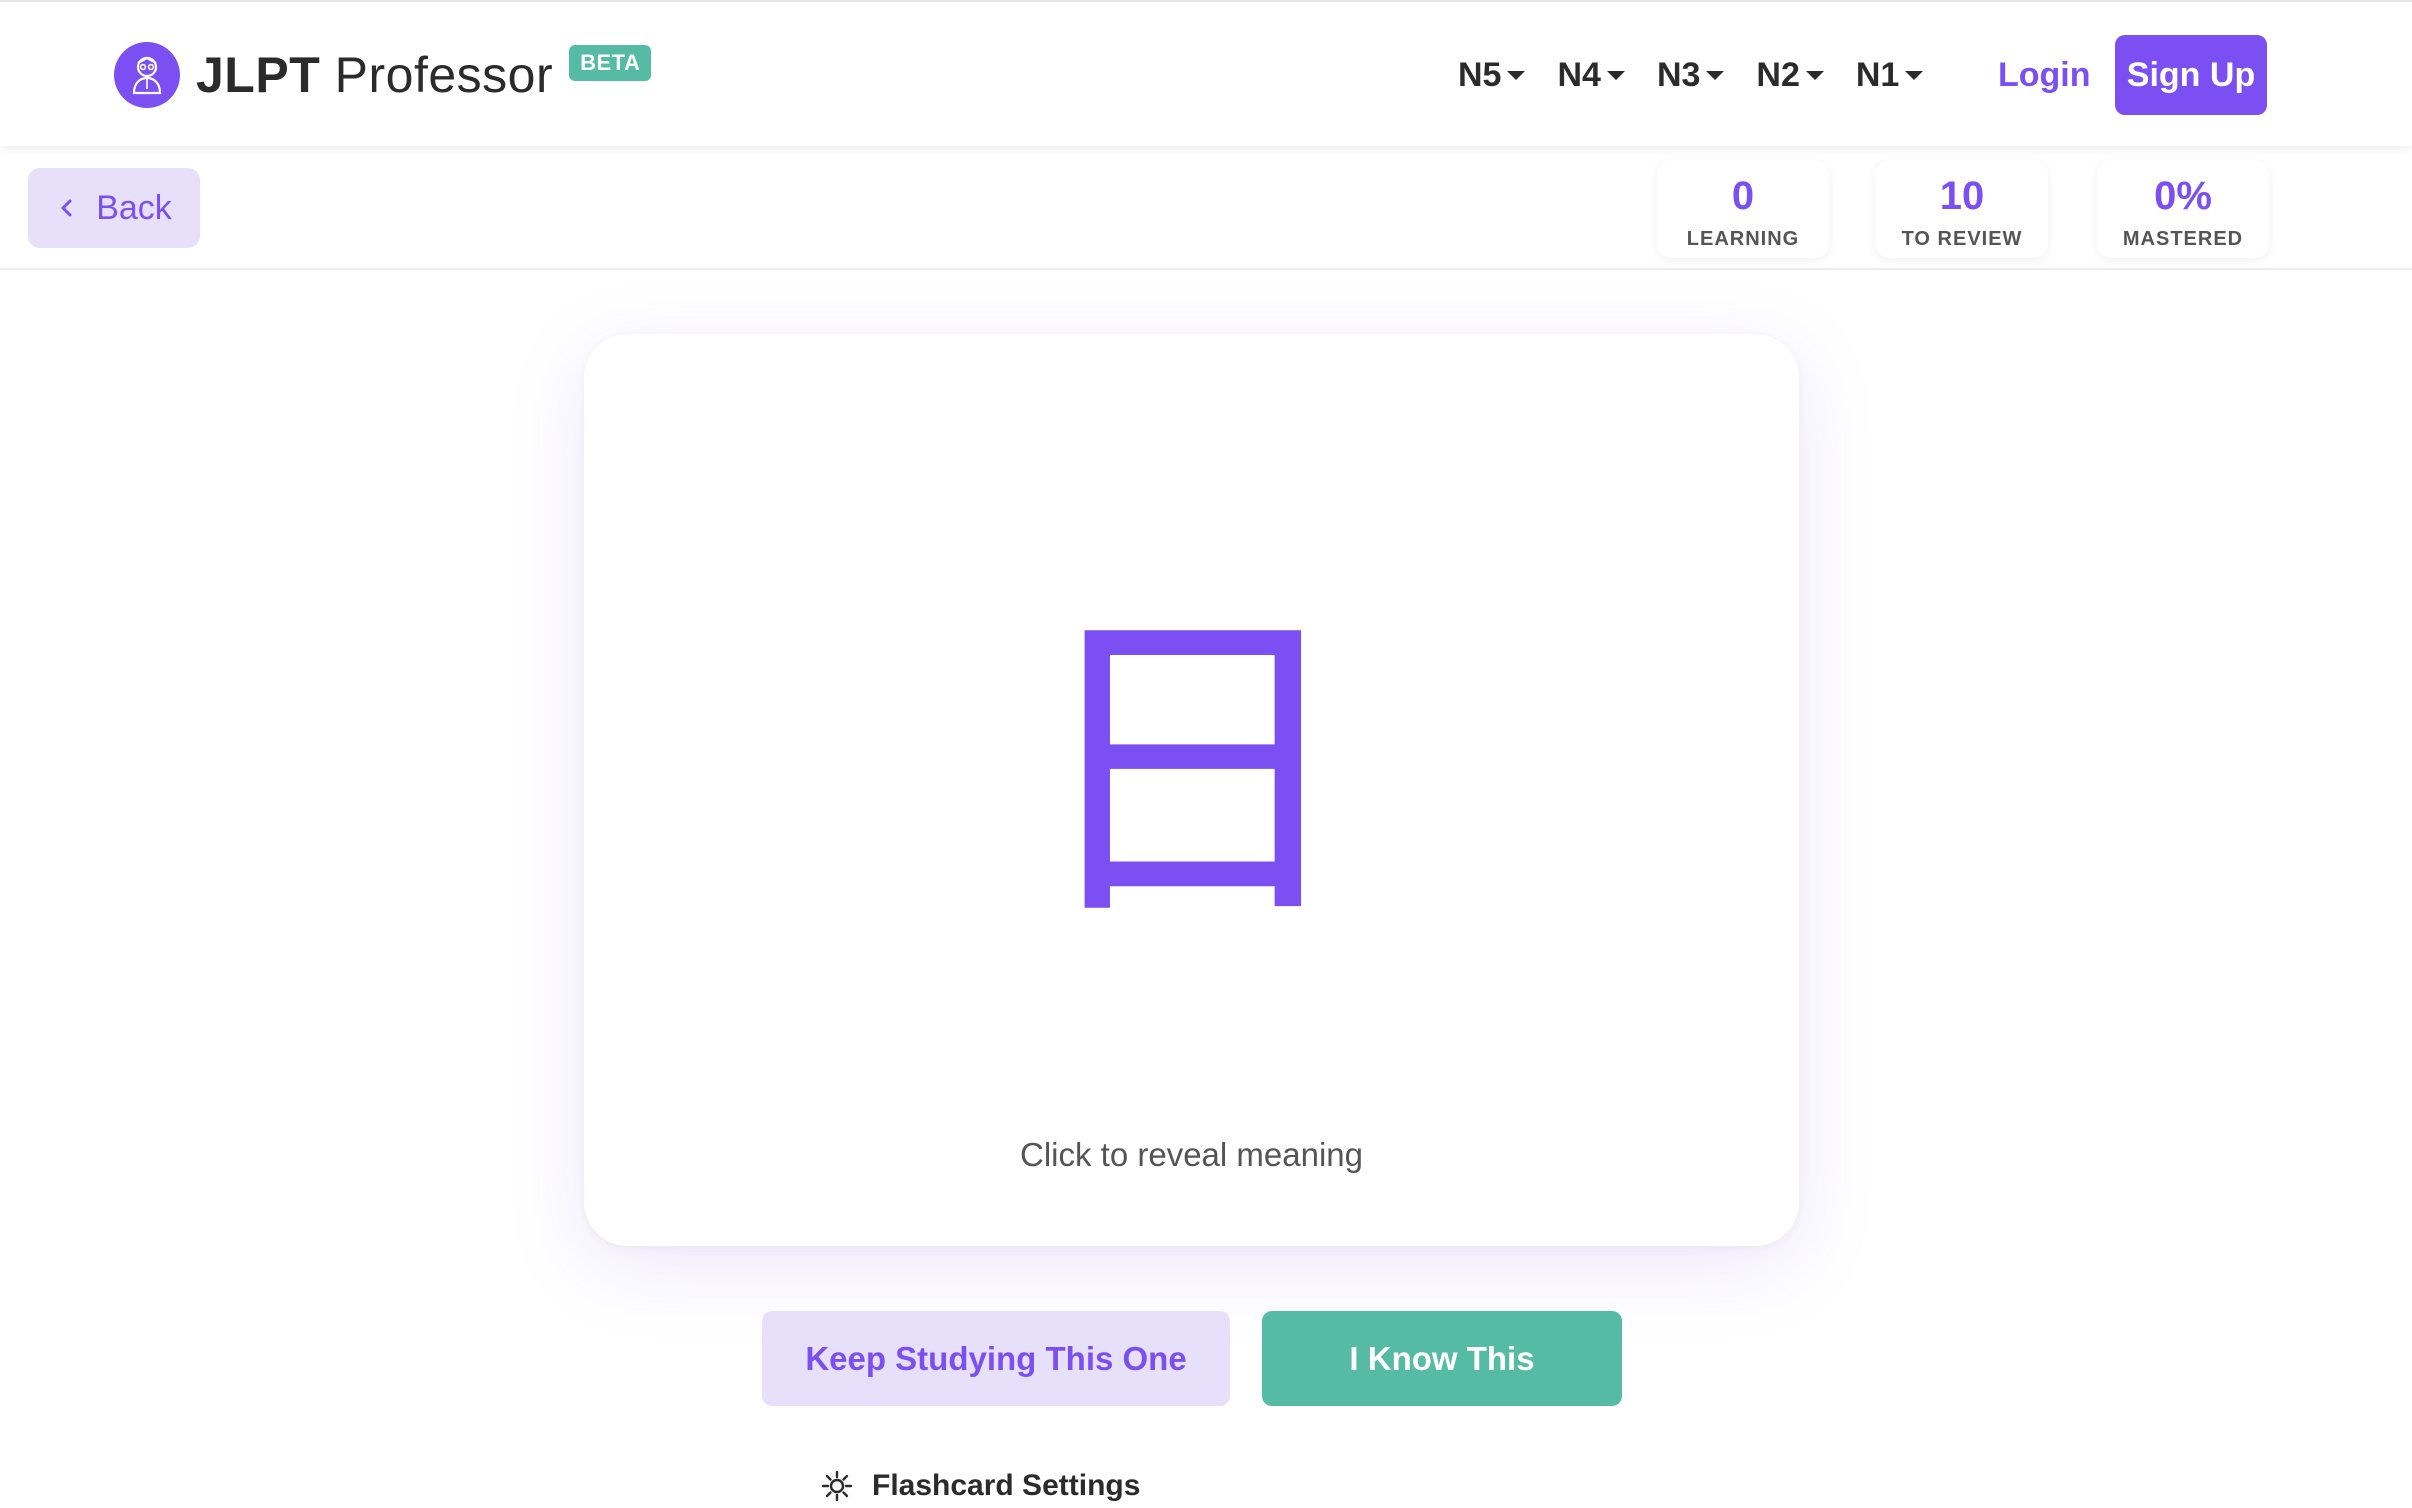 This screenshot has height=1508, width=2412. Describe the element at coordinates (2183, 239) in the screenshot. I see `stat-mastered-label: MASTERED` at that location.